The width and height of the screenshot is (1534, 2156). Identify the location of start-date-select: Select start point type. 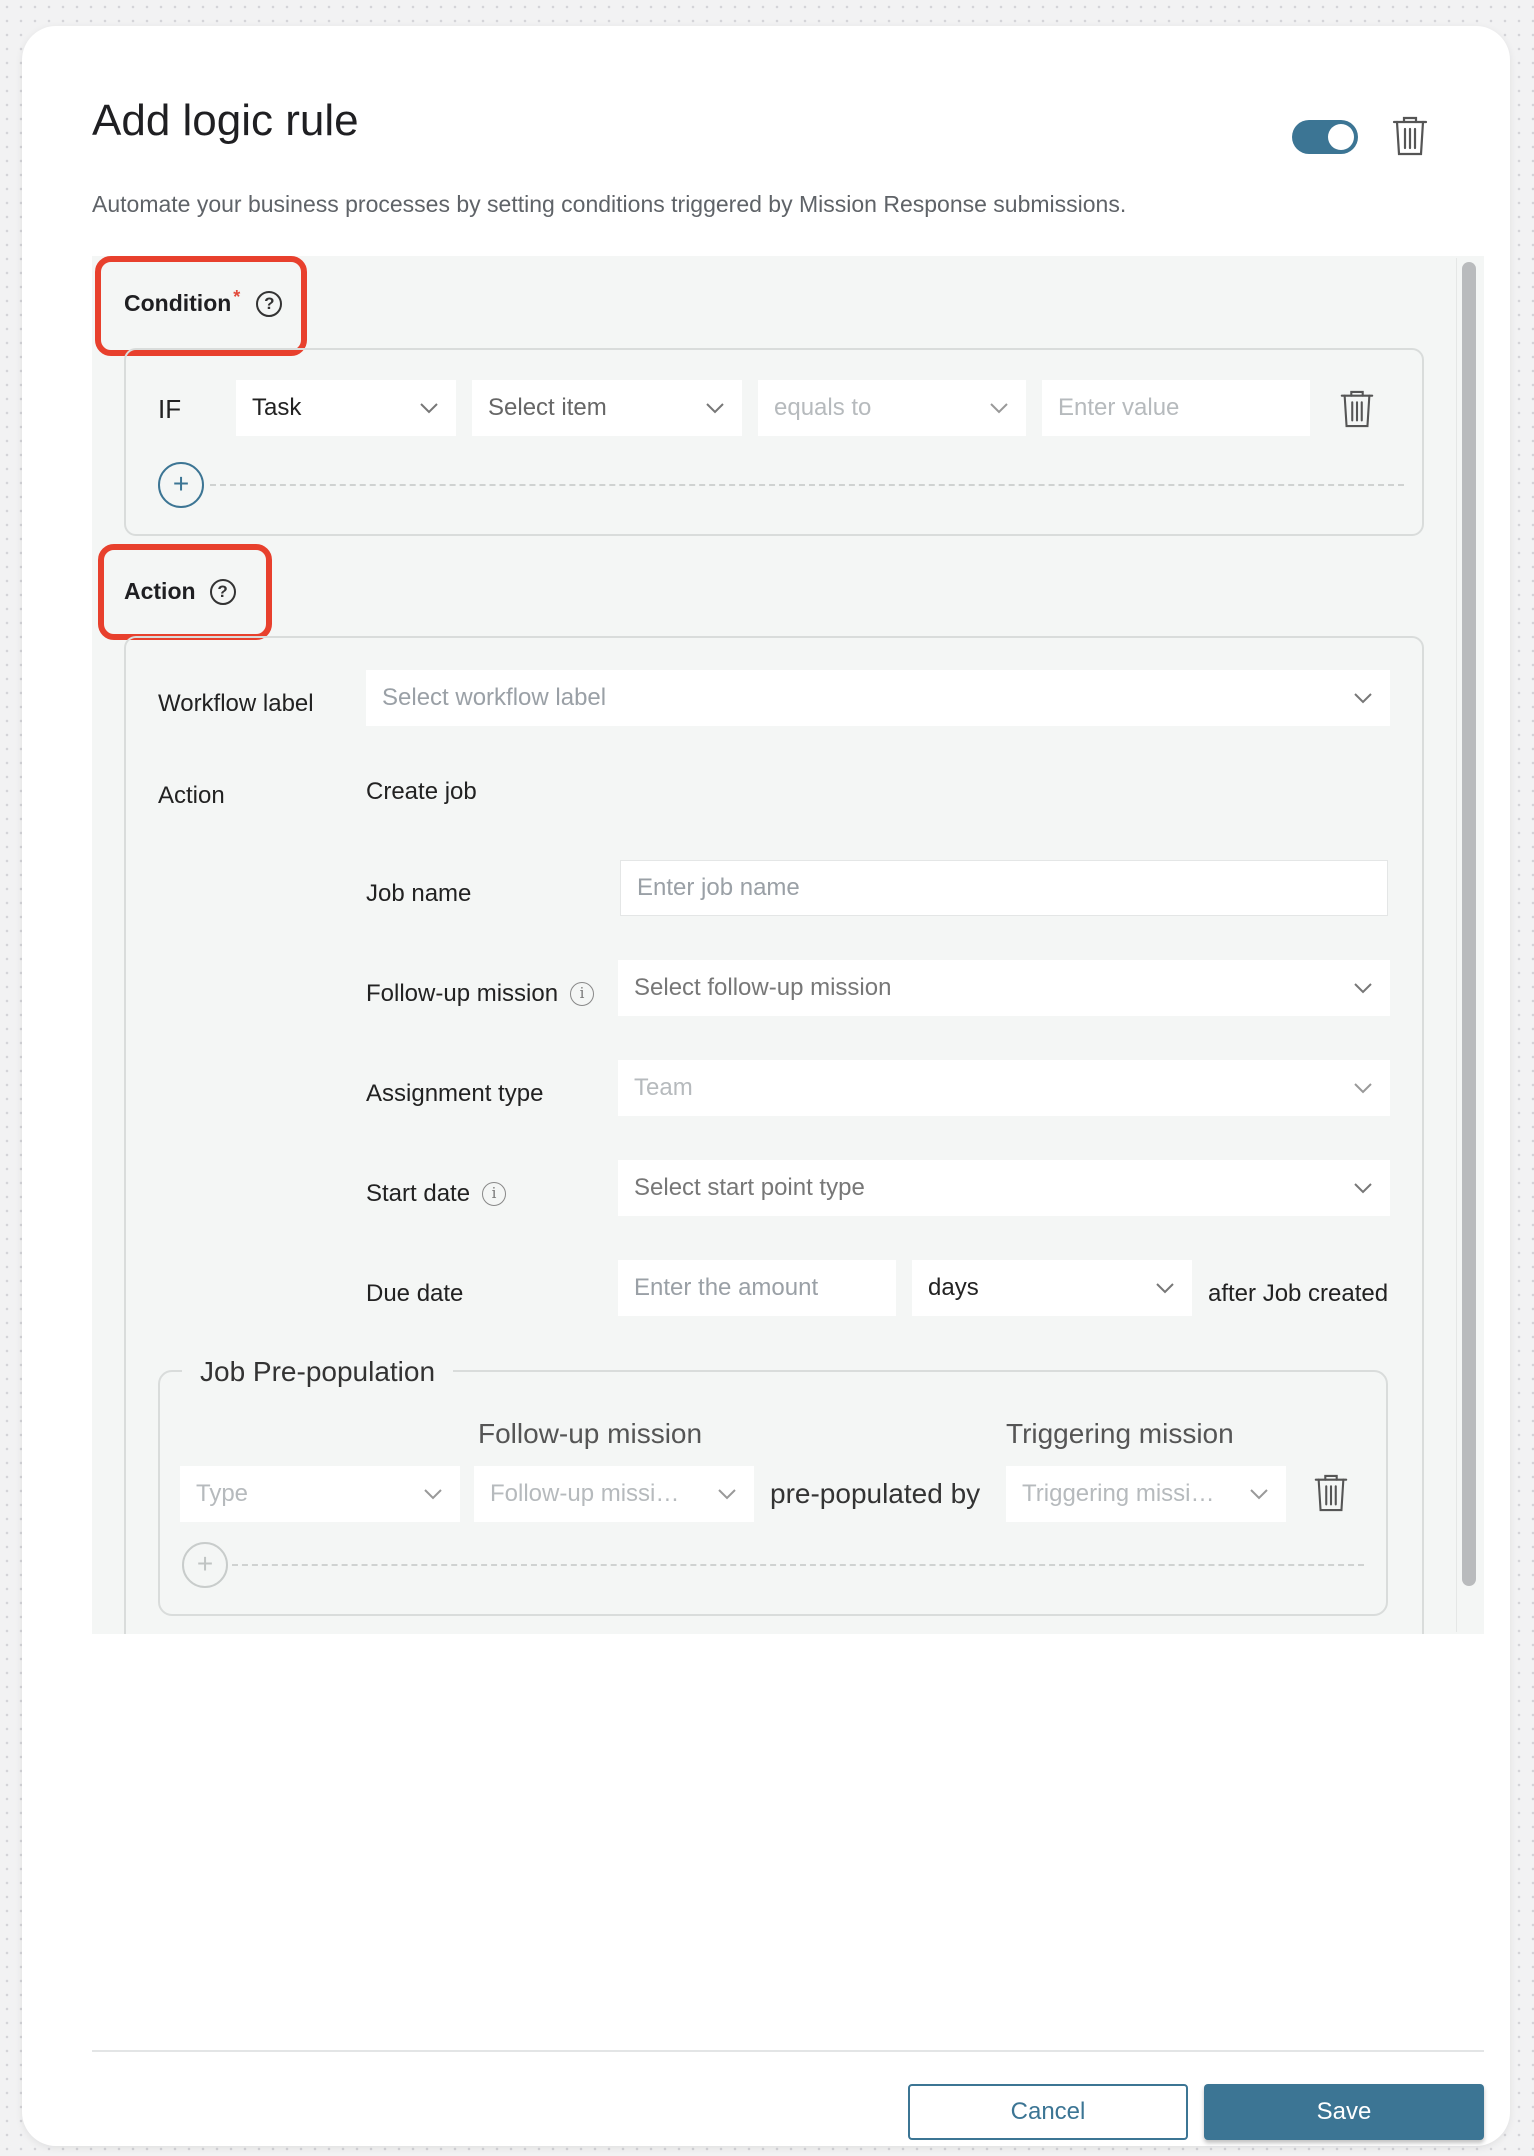
(1004, 1188).